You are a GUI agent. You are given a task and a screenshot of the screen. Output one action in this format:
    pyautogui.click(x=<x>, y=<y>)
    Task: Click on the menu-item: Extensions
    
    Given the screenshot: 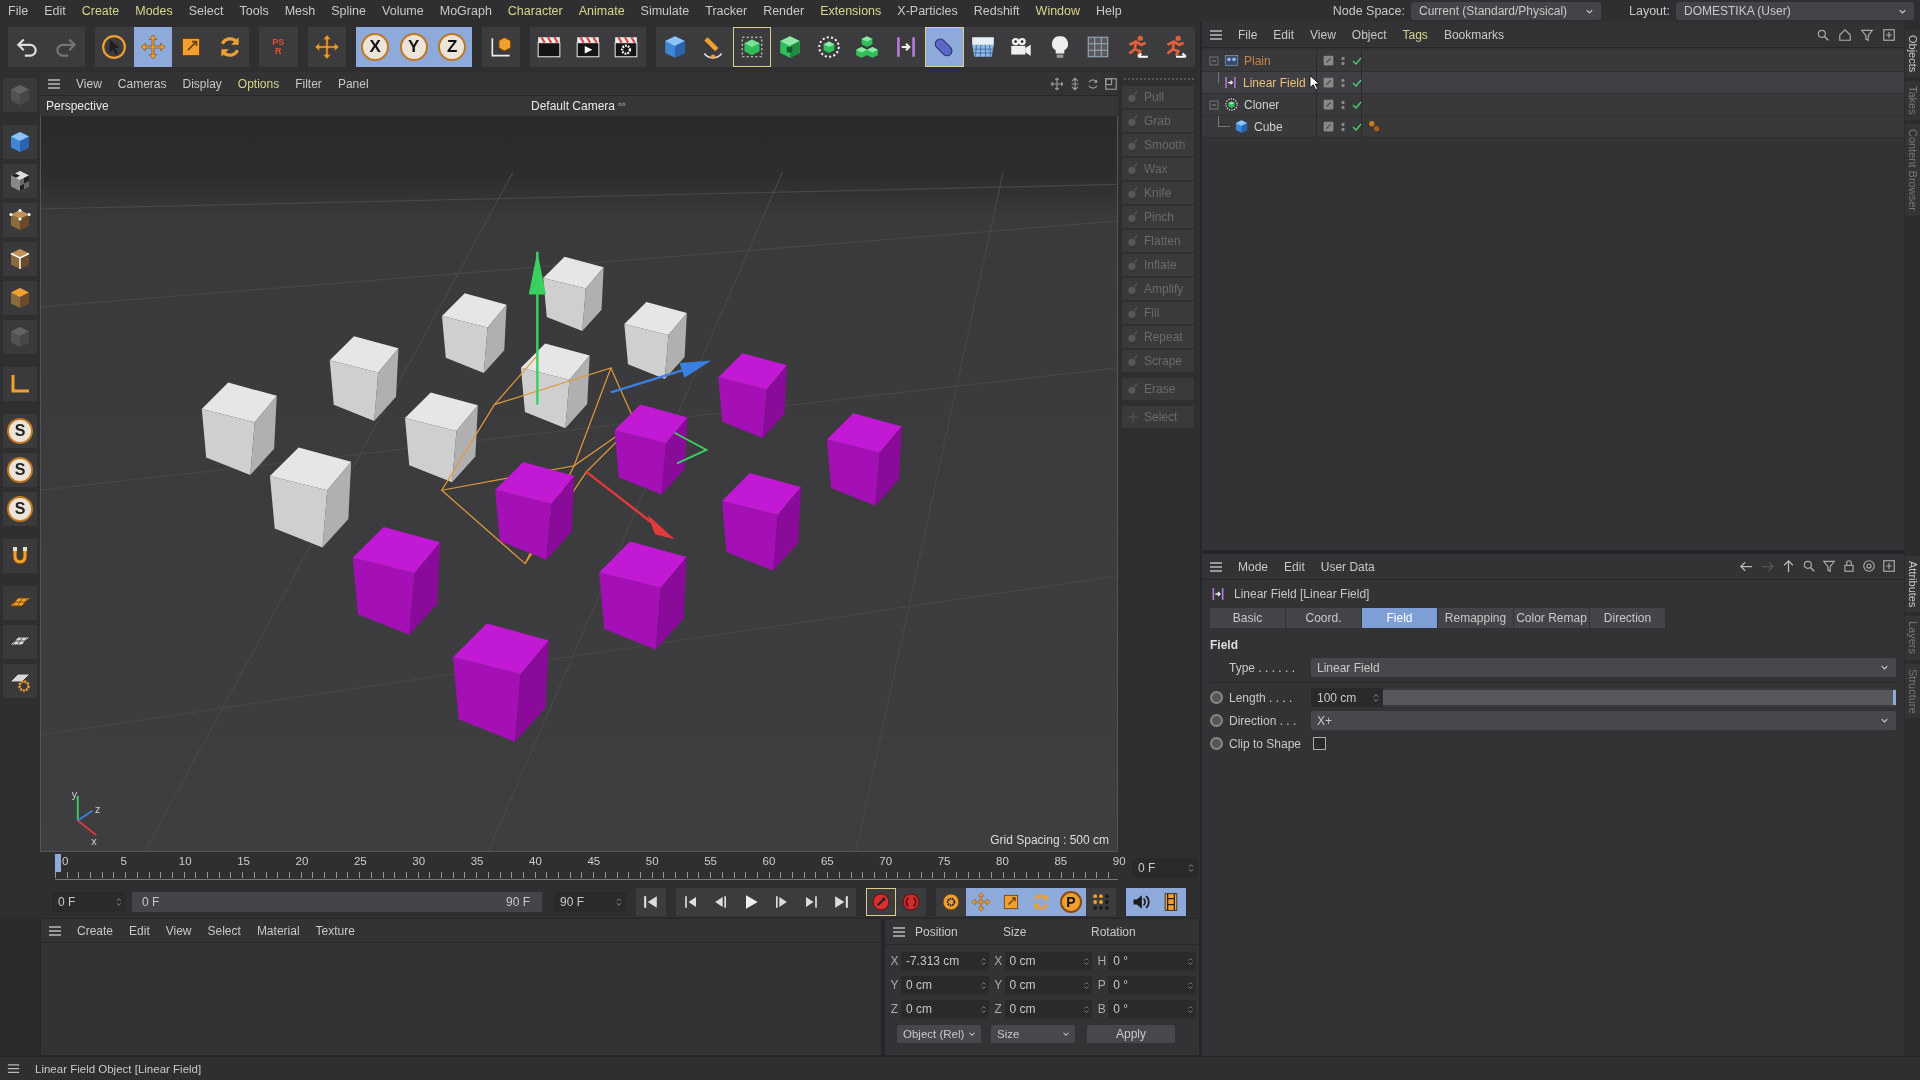 What is the action you would take?
    pyautogui.click(x=851, y=11)
    